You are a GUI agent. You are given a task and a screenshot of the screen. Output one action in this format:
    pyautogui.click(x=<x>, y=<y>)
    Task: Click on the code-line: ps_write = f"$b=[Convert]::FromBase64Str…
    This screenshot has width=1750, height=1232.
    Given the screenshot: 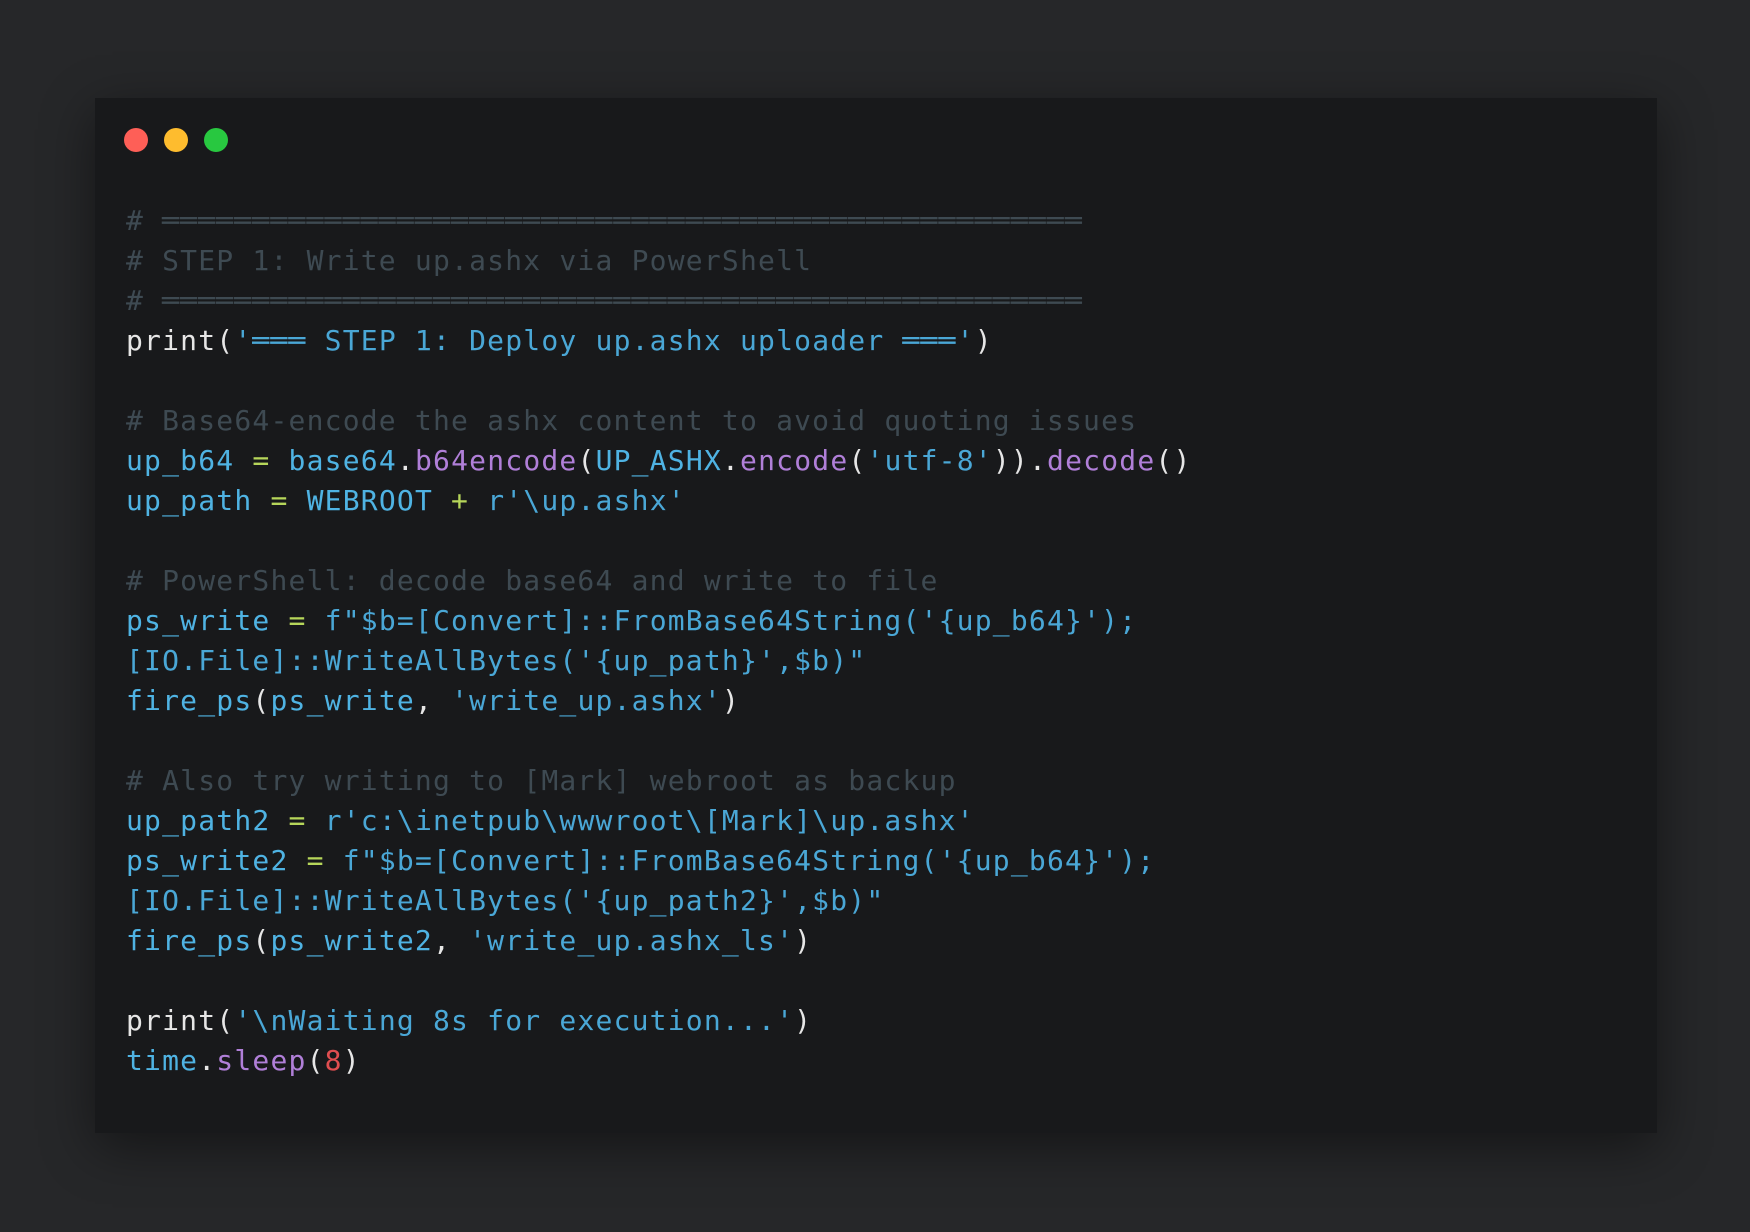 What is the action you would take?
    pyautogui.click(x=876, y=621)
    